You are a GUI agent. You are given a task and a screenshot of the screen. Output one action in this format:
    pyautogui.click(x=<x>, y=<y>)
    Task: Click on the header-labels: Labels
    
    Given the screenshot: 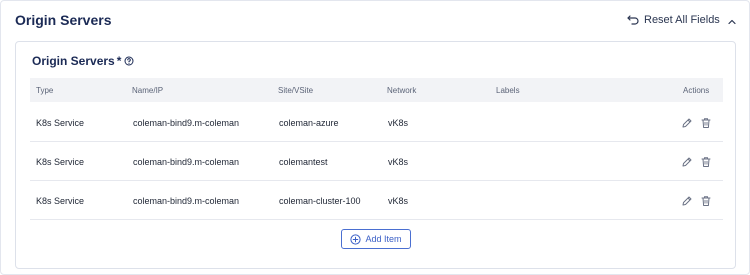 What is the action you would take?
    pyautogui.click(x=508, y=90)
    